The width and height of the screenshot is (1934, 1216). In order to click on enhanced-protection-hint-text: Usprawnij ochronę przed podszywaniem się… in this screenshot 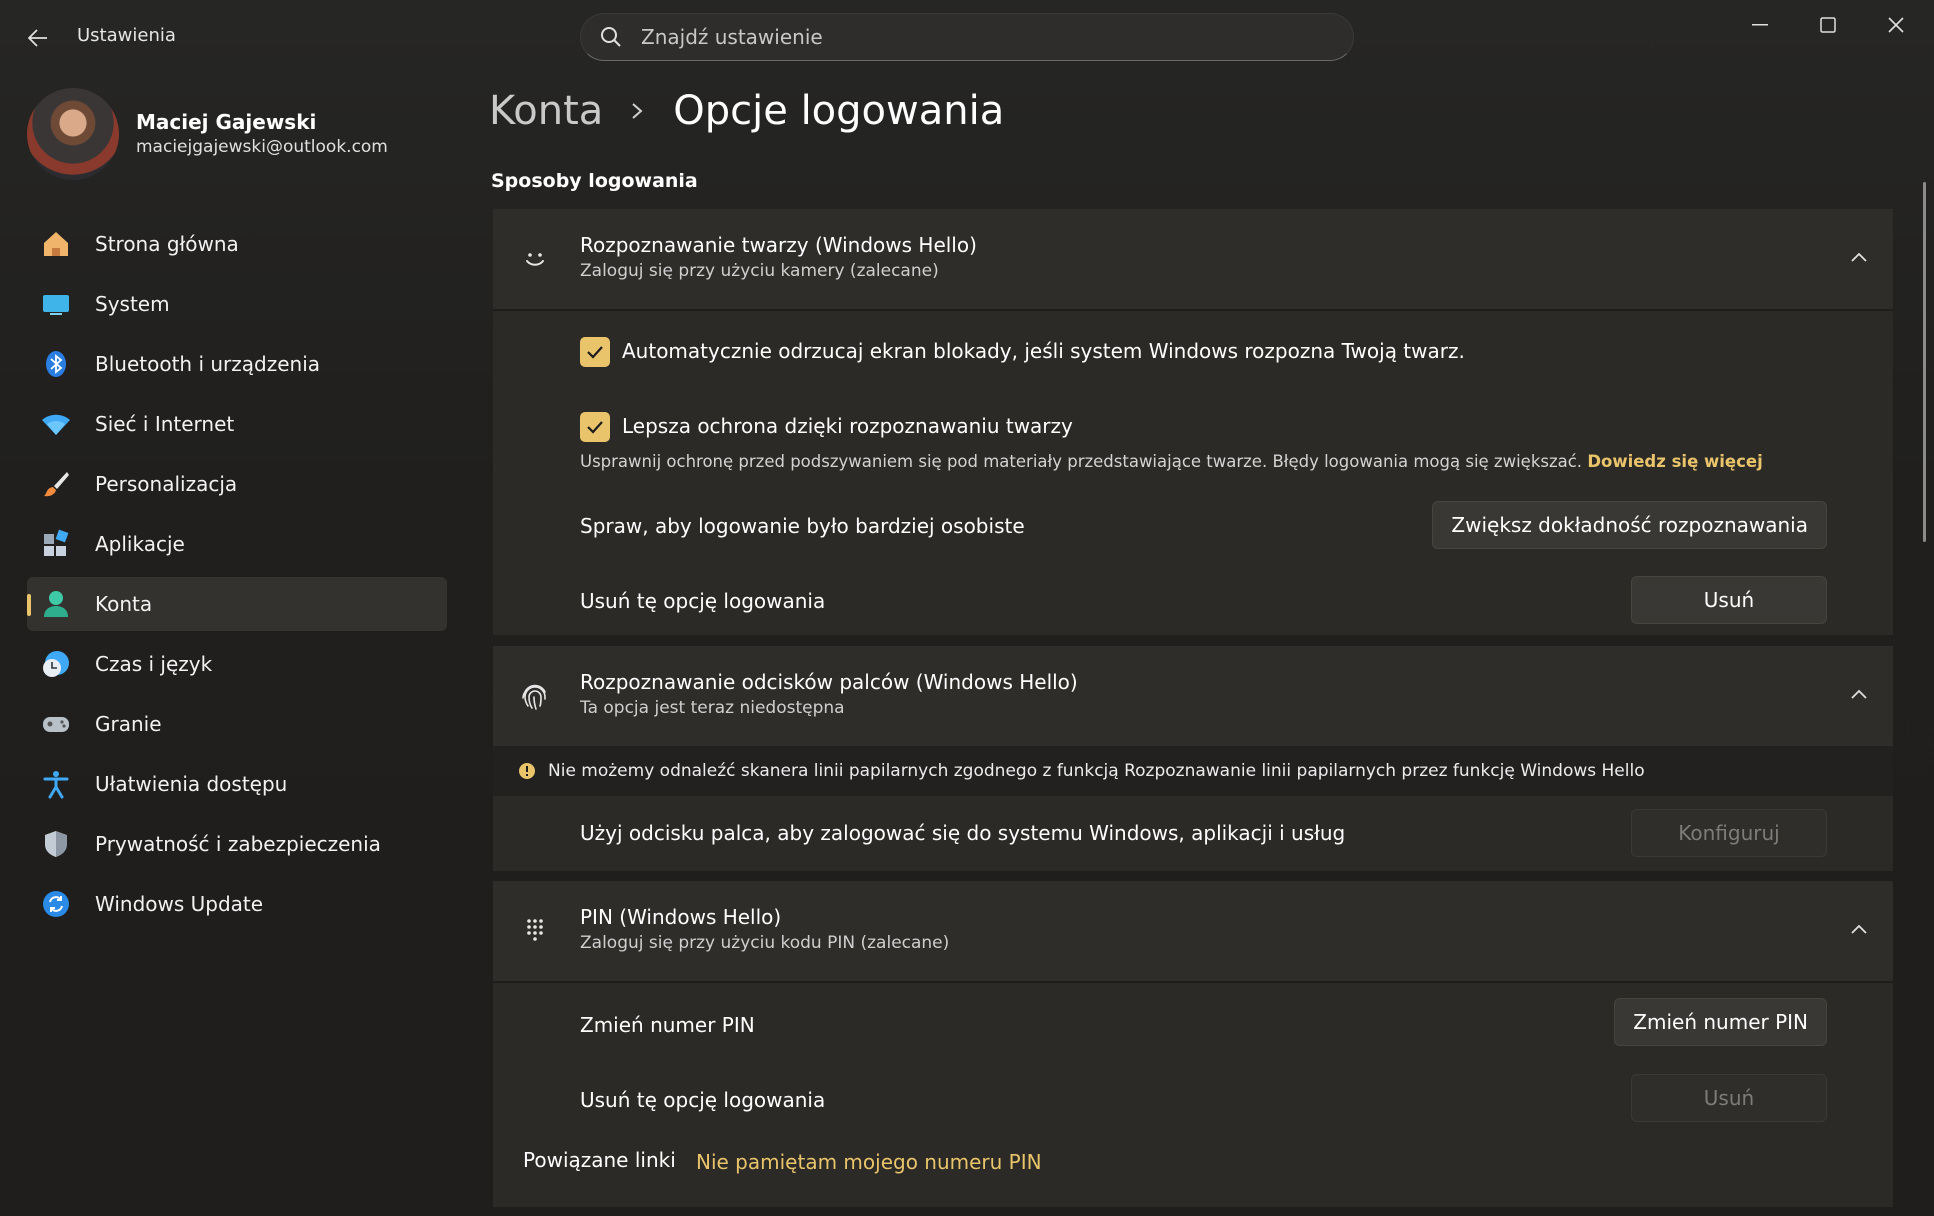, I will do `click(1081, 461)`.